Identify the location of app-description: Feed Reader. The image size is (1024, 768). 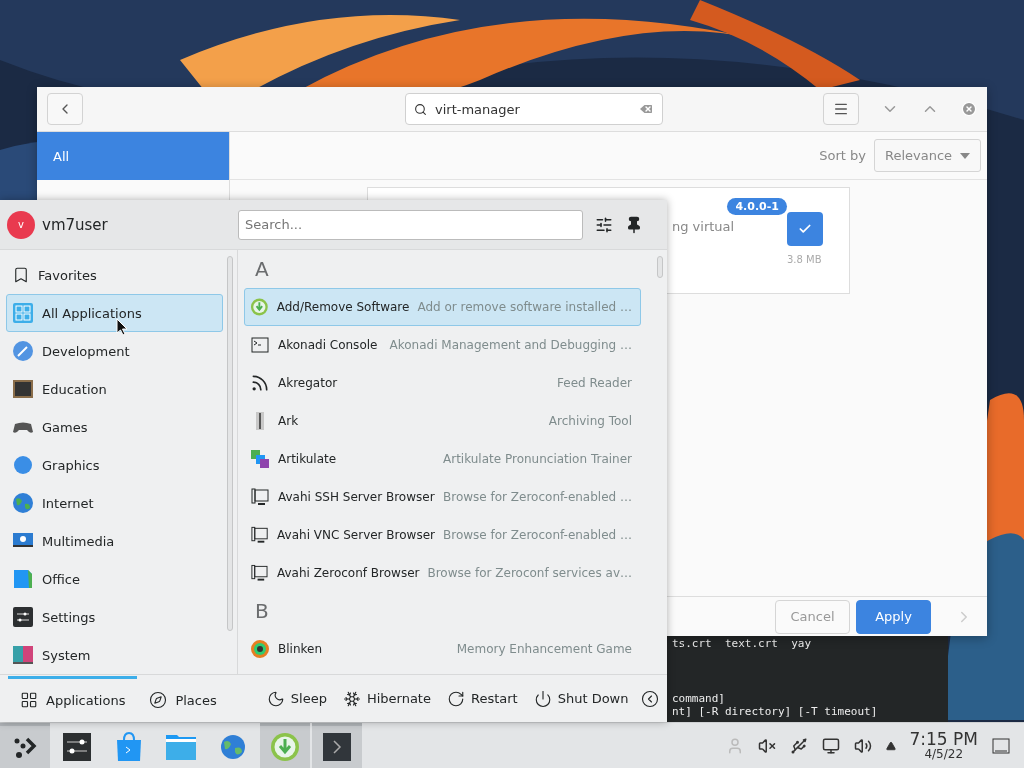
(594, 383).